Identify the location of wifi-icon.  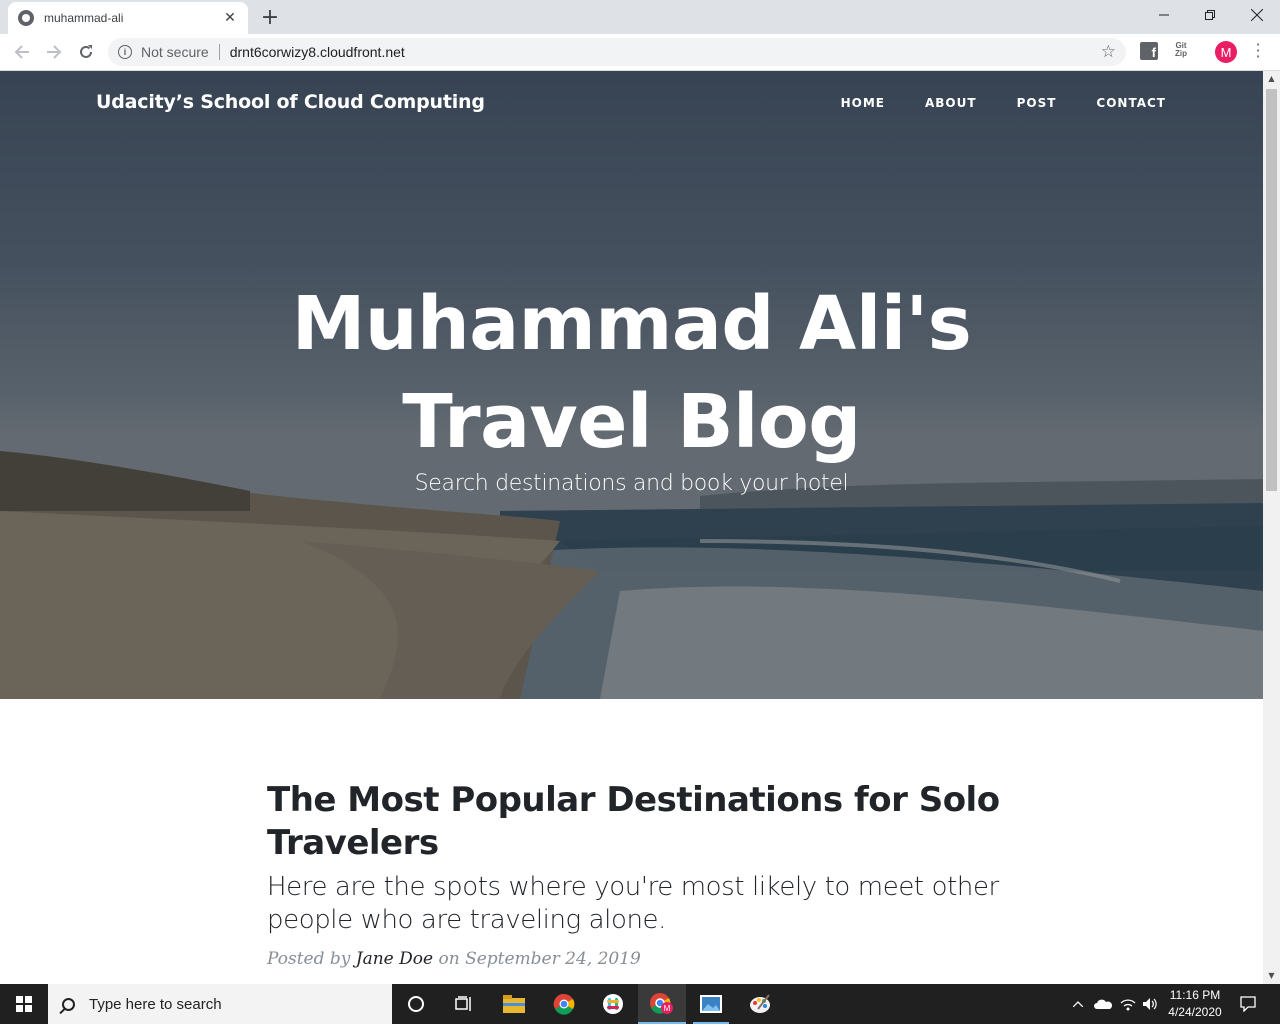
(1128, 1004).